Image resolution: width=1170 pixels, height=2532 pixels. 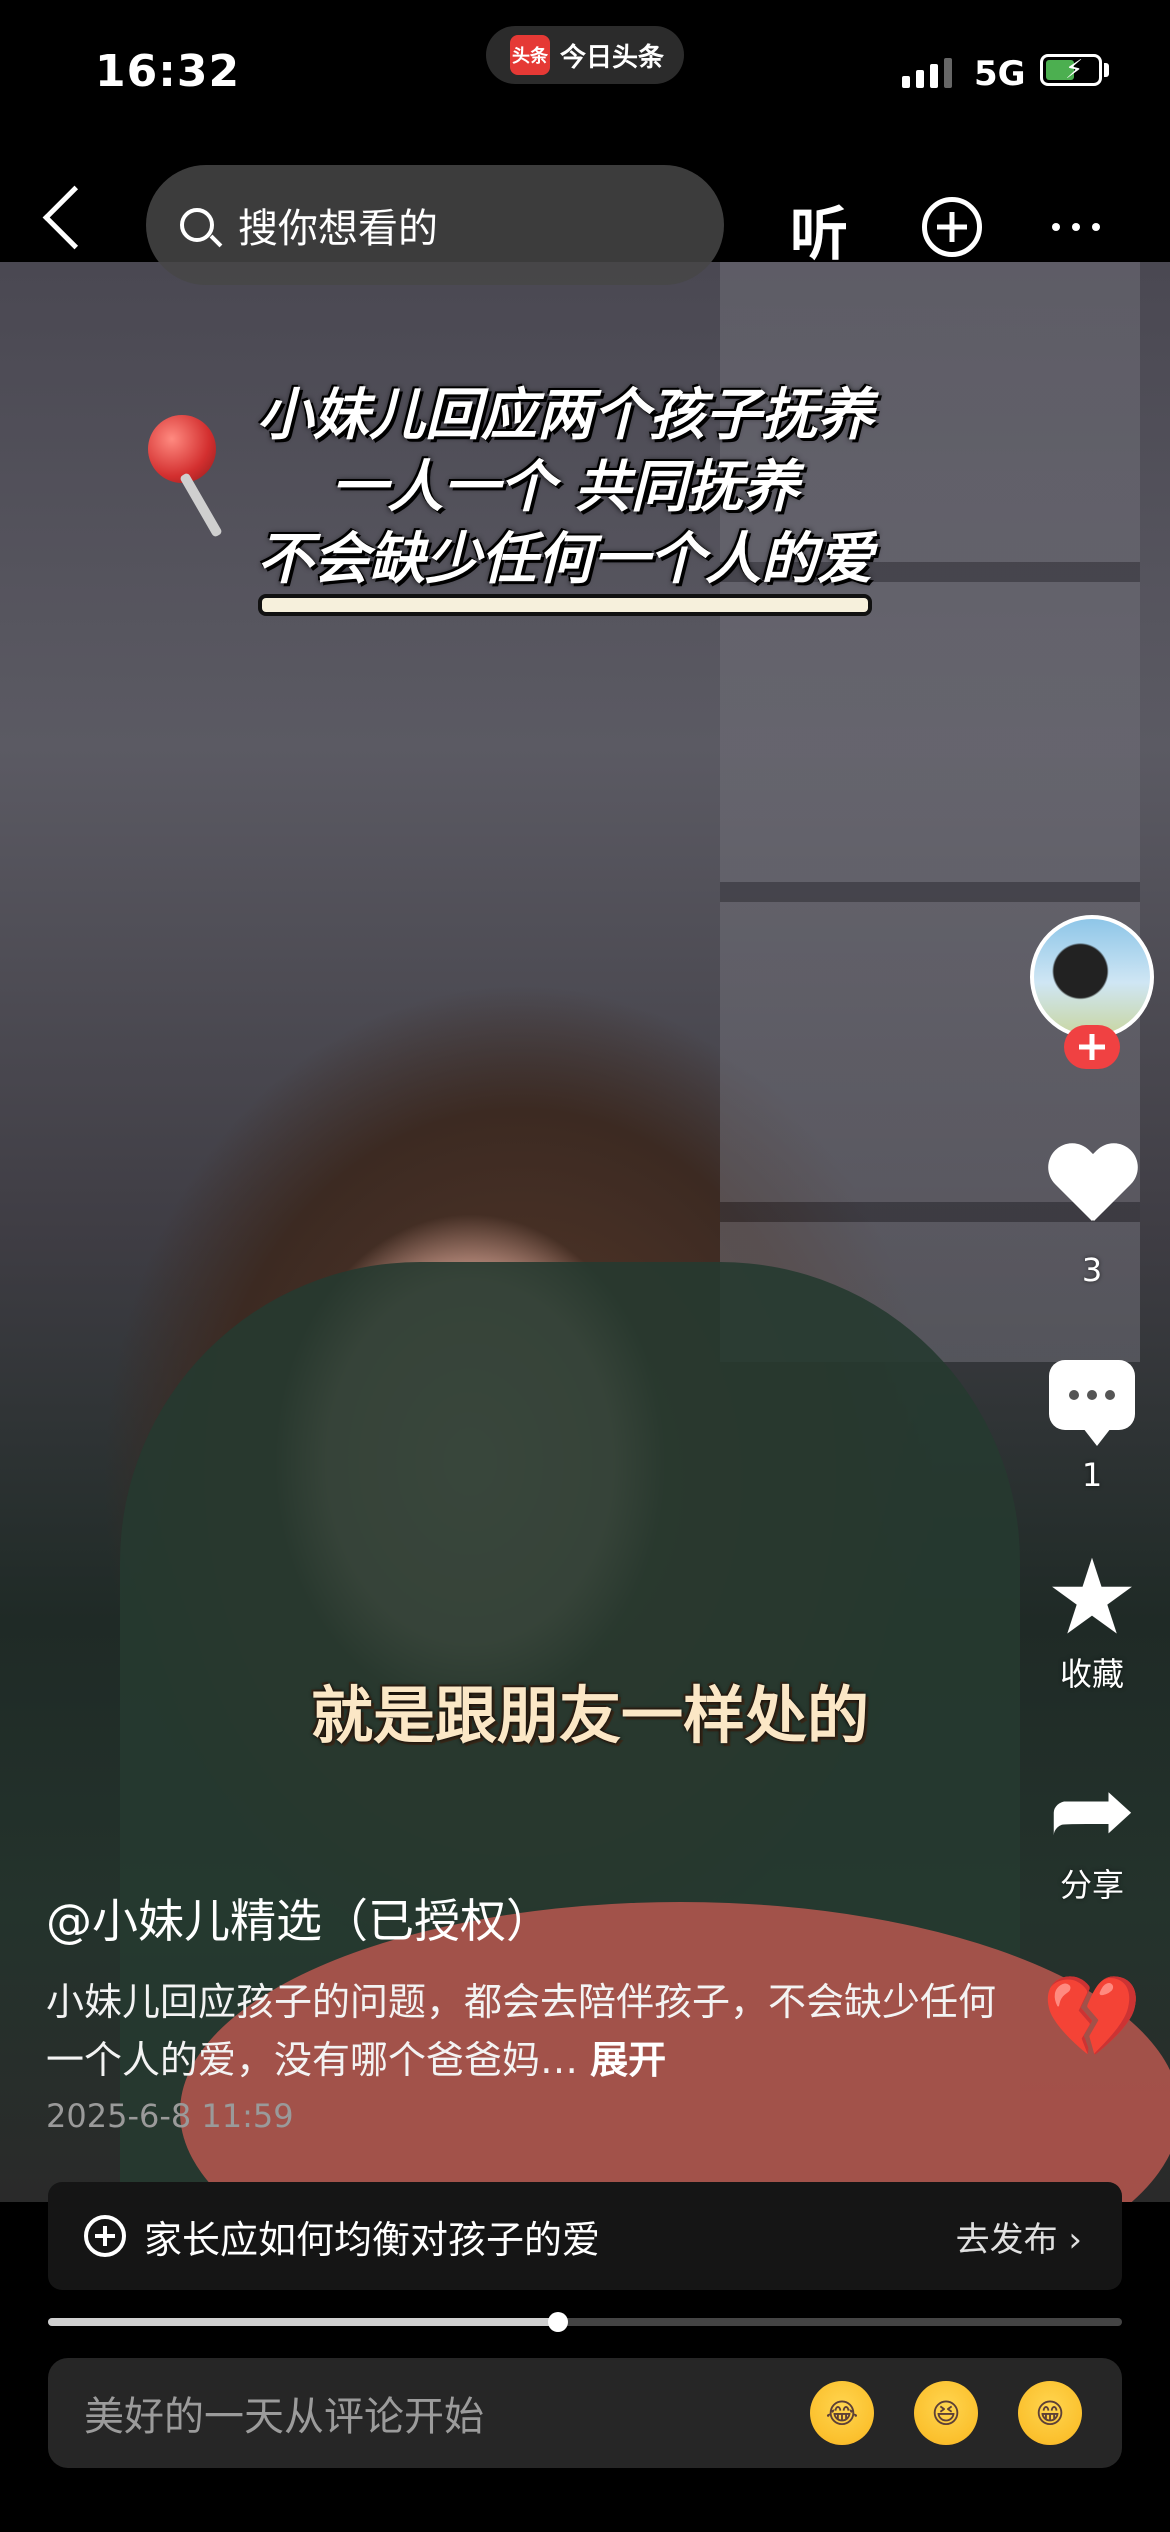 What do you see at coordinates (1092, 977) in the screenshot?
I see `author-avatar` at bounding box center [1092, 977].